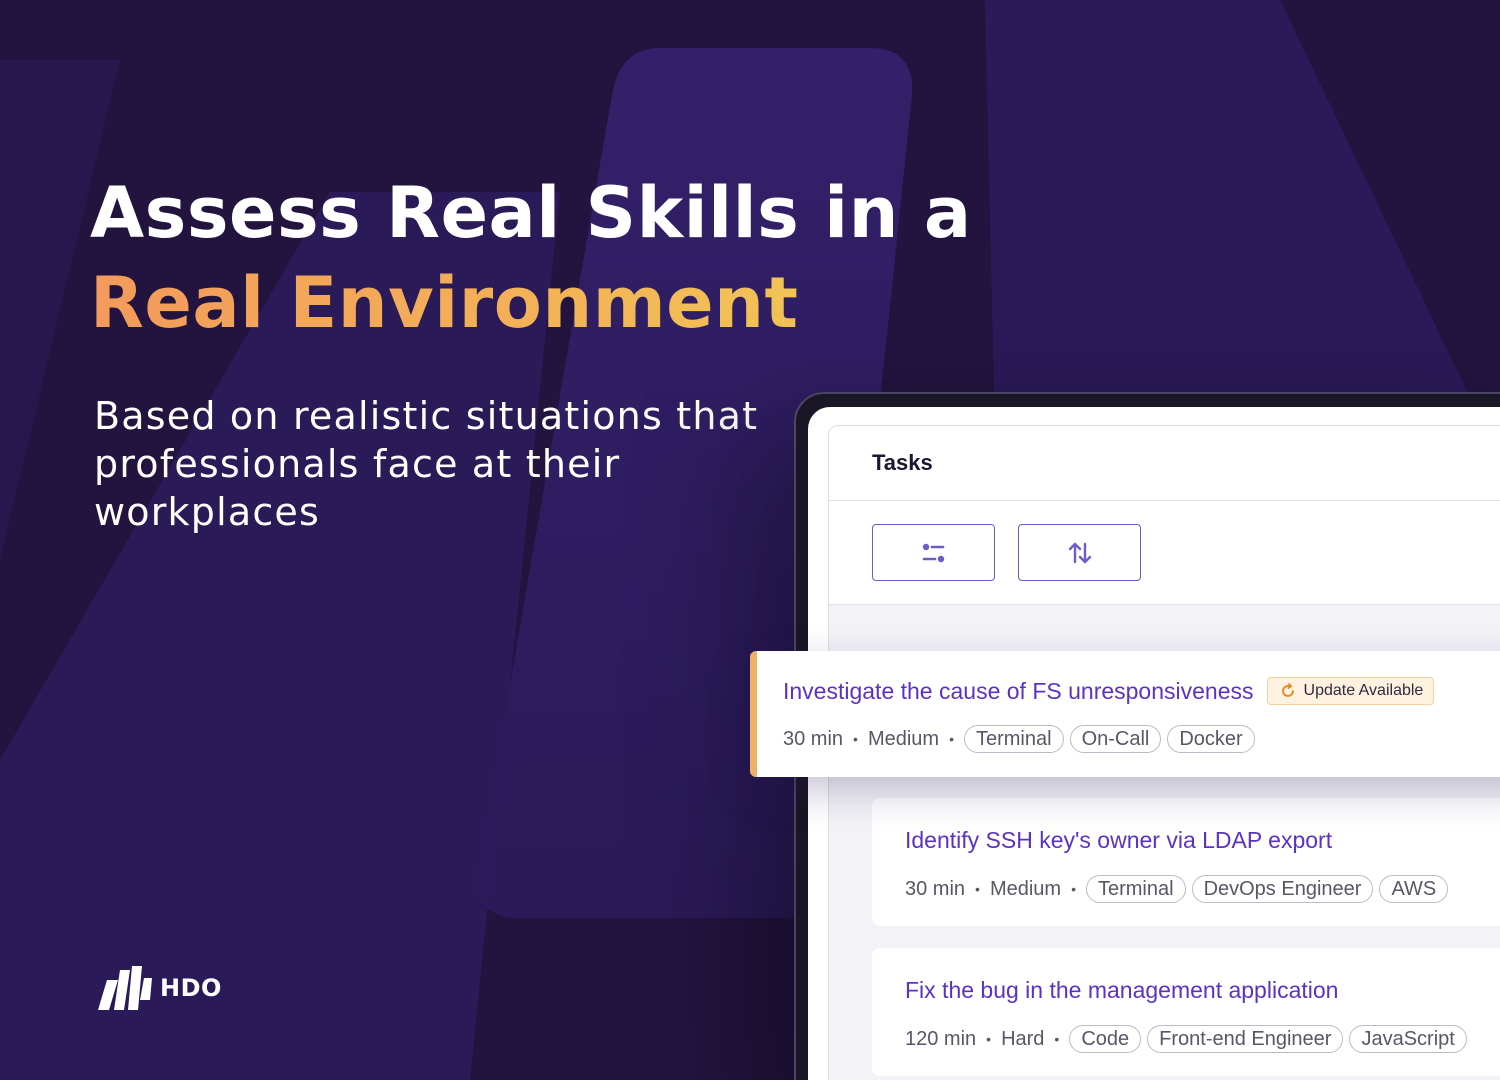  I want to click on brand-logo: HDO, so click(157, 988).